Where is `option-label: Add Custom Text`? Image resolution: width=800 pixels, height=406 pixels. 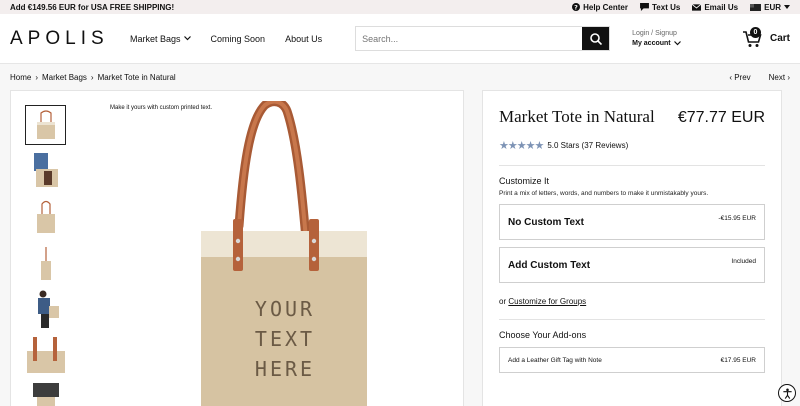
option-label: Add Custom Text is located at coordinates (549, 265).